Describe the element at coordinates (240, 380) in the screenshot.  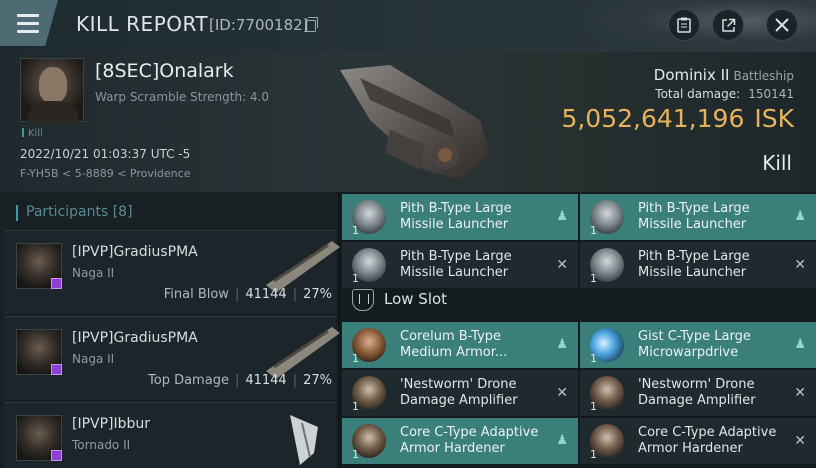
I see `participant-stats: Top Damage | 41144 | 27%` at that location.